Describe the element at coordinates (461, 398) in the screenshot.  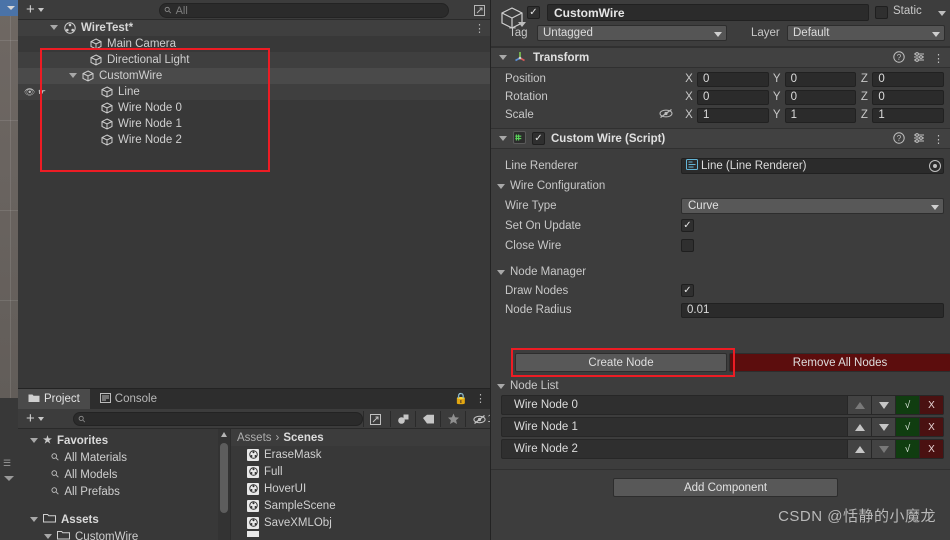
I see `lock-icon: 🔒` at that location.